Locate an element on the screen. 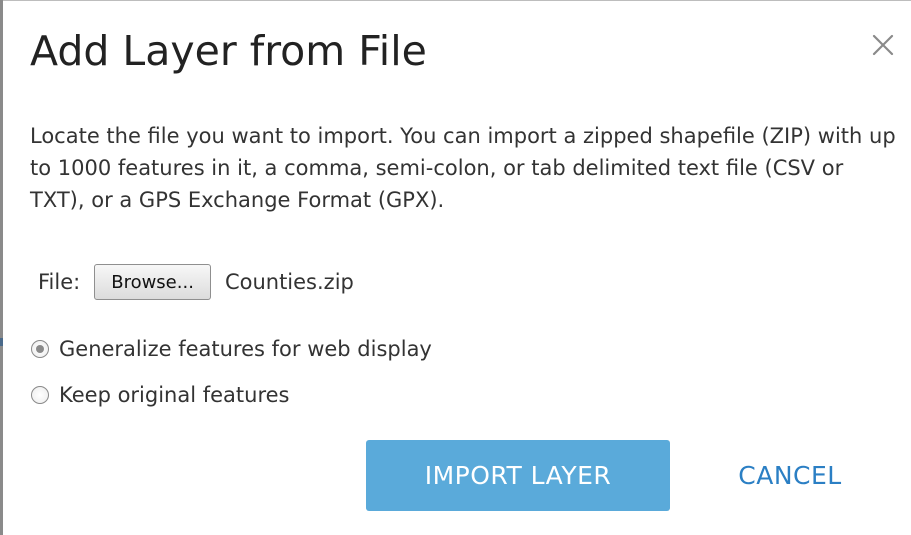 The height and width of the screenshot is (535, 911). cancel-button: CANCEL is located at coordinates (790, 475).